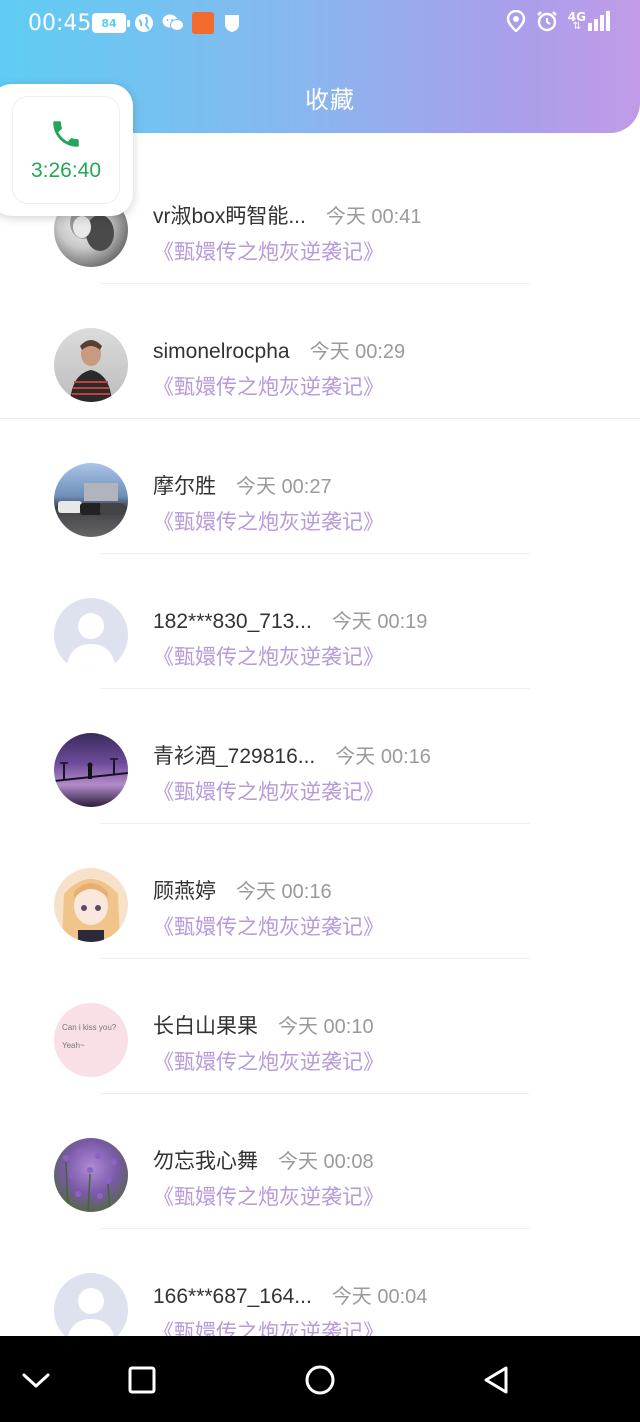 The image size is (640, 1422). I want to click on status-time: 00:45, so click(60, 23).